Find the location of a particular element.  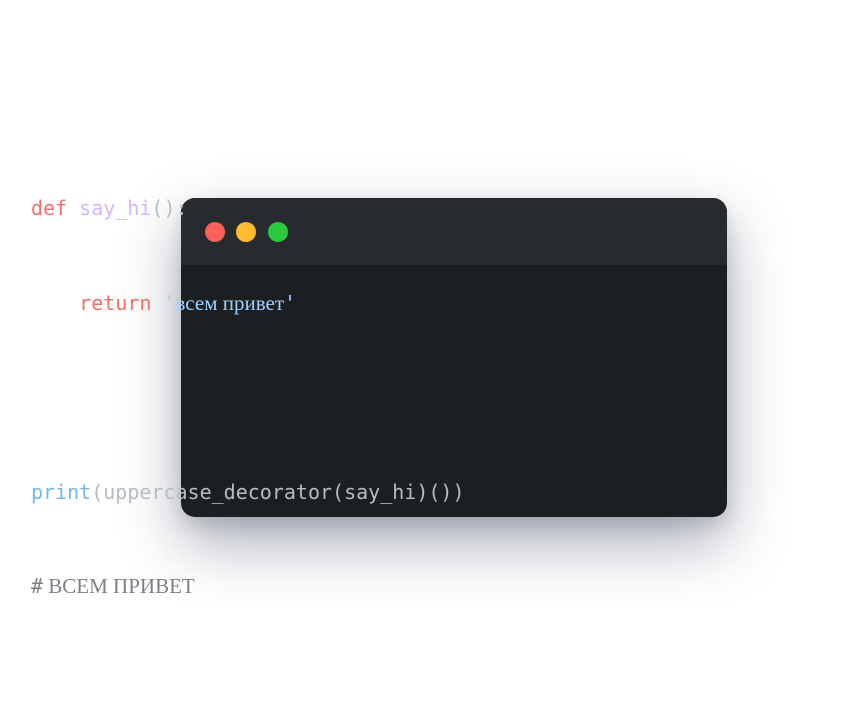

string-quote-open: ' is located at coordinates (169, 302).